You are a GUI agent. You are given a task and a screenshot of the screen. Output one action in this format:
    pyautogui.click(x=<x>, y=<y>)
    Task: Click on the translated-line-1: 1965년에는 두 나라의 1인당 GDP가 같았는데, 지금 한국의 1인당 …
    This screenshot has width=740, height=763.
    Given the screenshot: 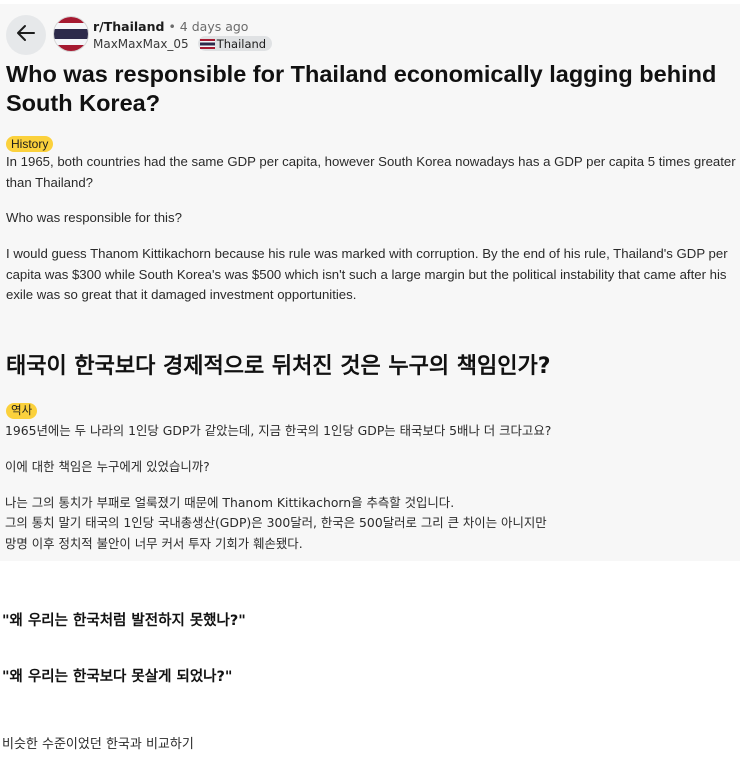 What is the action you would take?
    pyautogui.click(x=278, y=430)
    